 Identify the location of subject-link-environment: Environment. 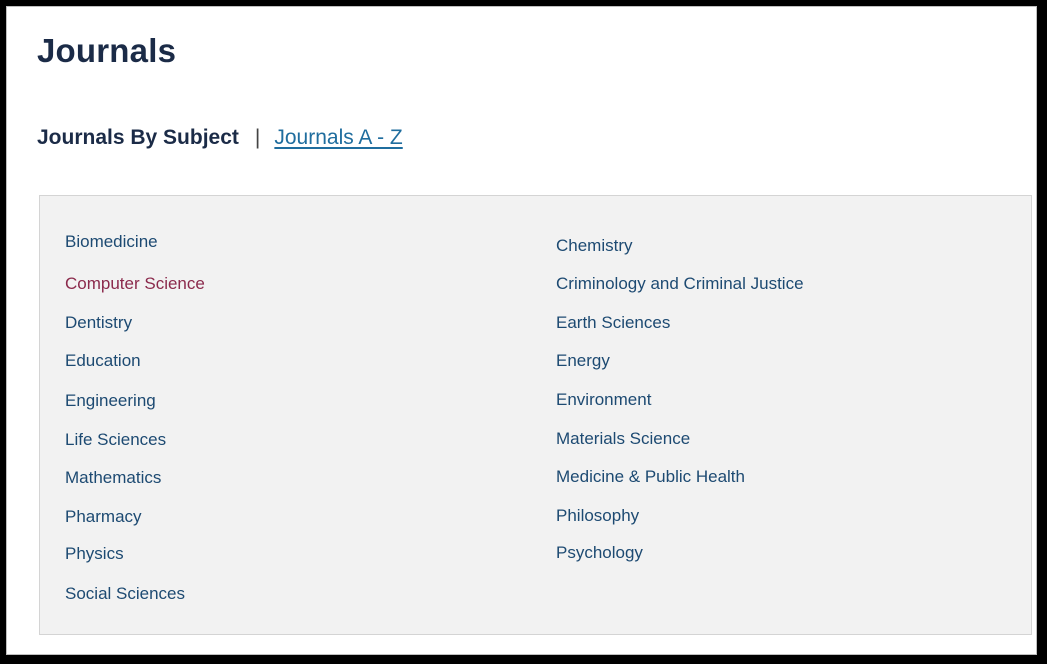
(603, 400).